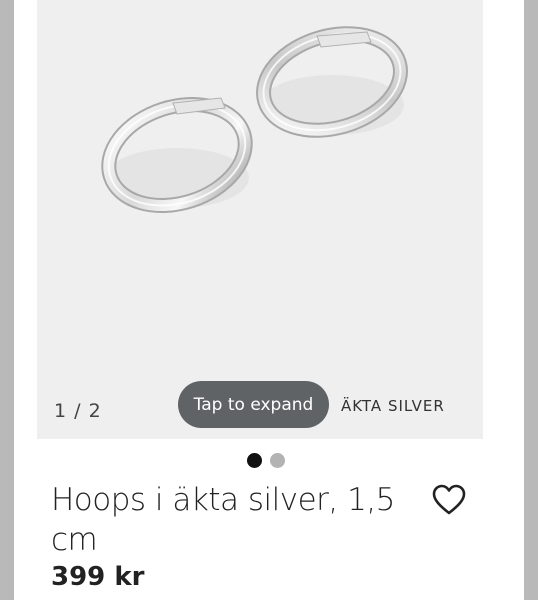 The width and height of the screenshot is (538, 600). What do you see at coordinates (98, 577) in the screenshot?
I see `product-price: 399 kr` at bounding box center [98, 577].